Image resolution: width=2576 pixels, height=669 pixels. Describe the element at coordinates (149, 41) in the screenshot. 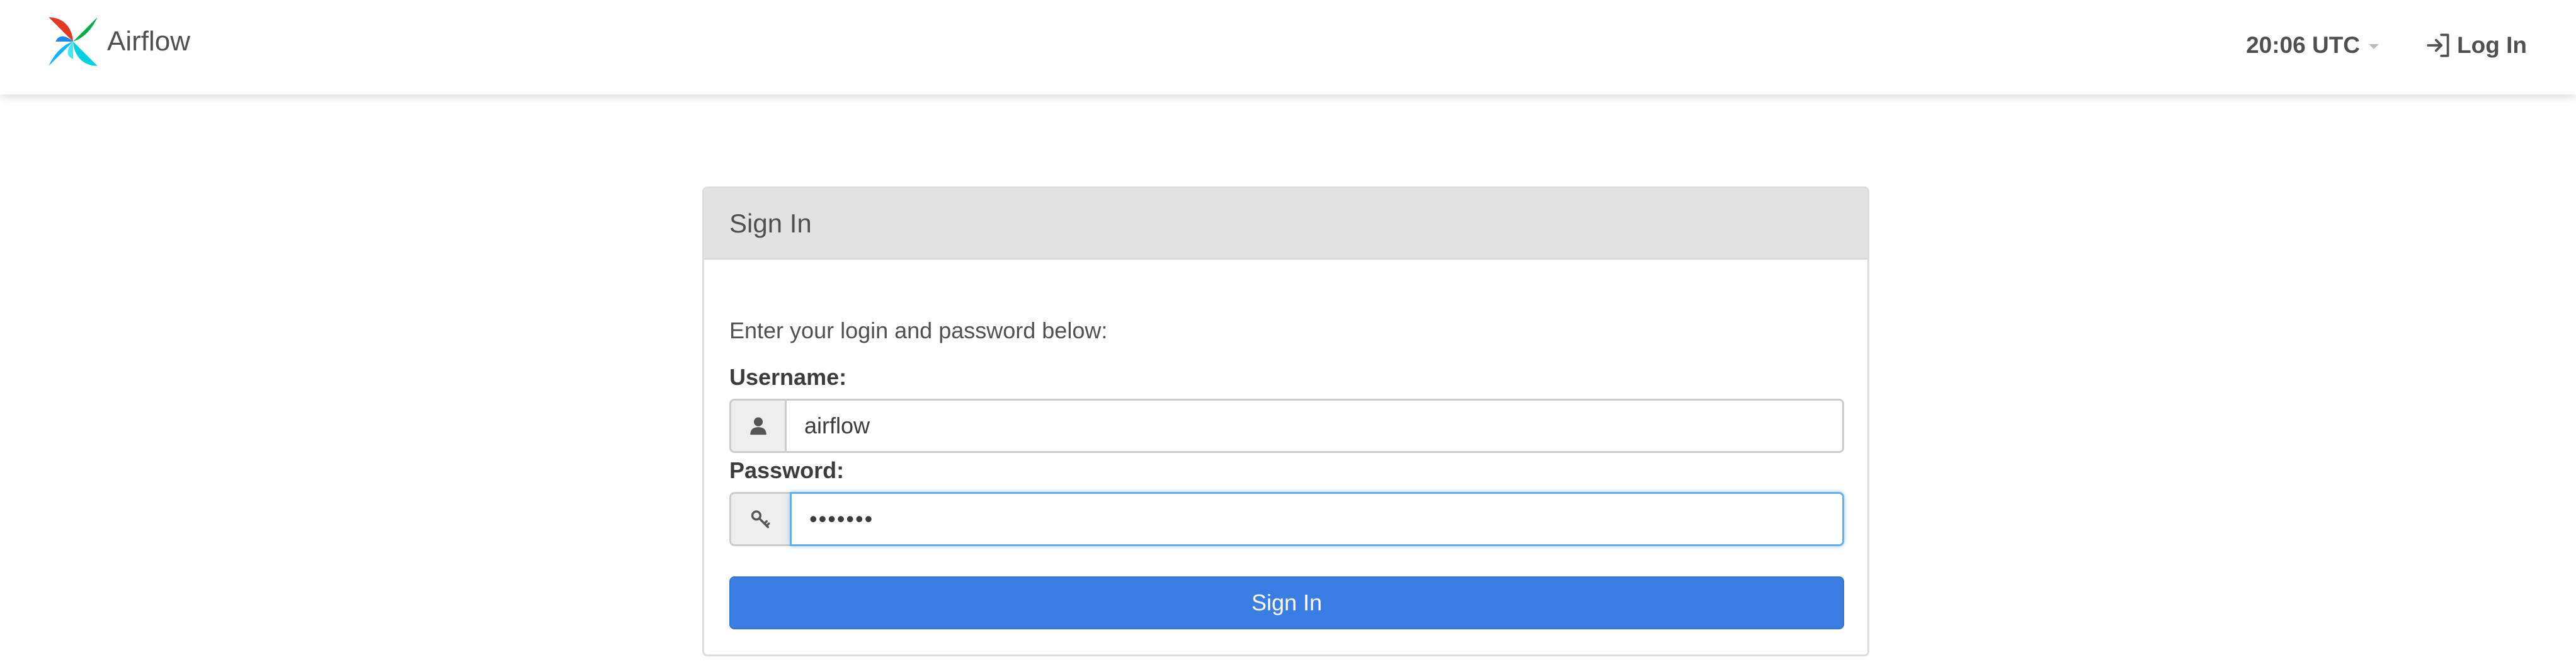

I see `brand-name: Airflow` at that location.